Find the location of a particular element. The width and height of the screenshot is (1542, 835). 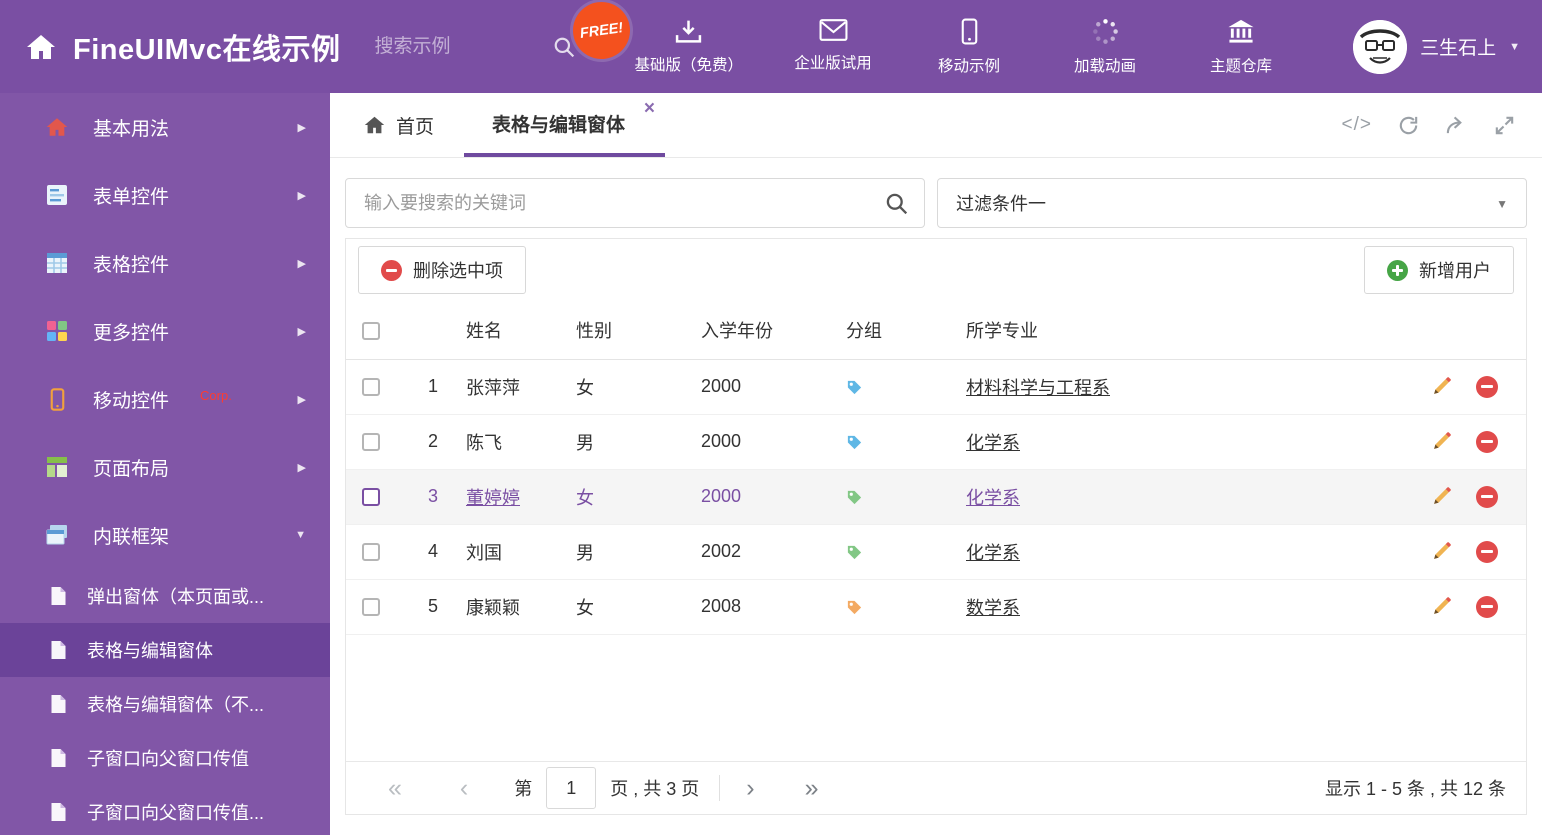

tab-label: 首页 is located at coordinates (415, 127).